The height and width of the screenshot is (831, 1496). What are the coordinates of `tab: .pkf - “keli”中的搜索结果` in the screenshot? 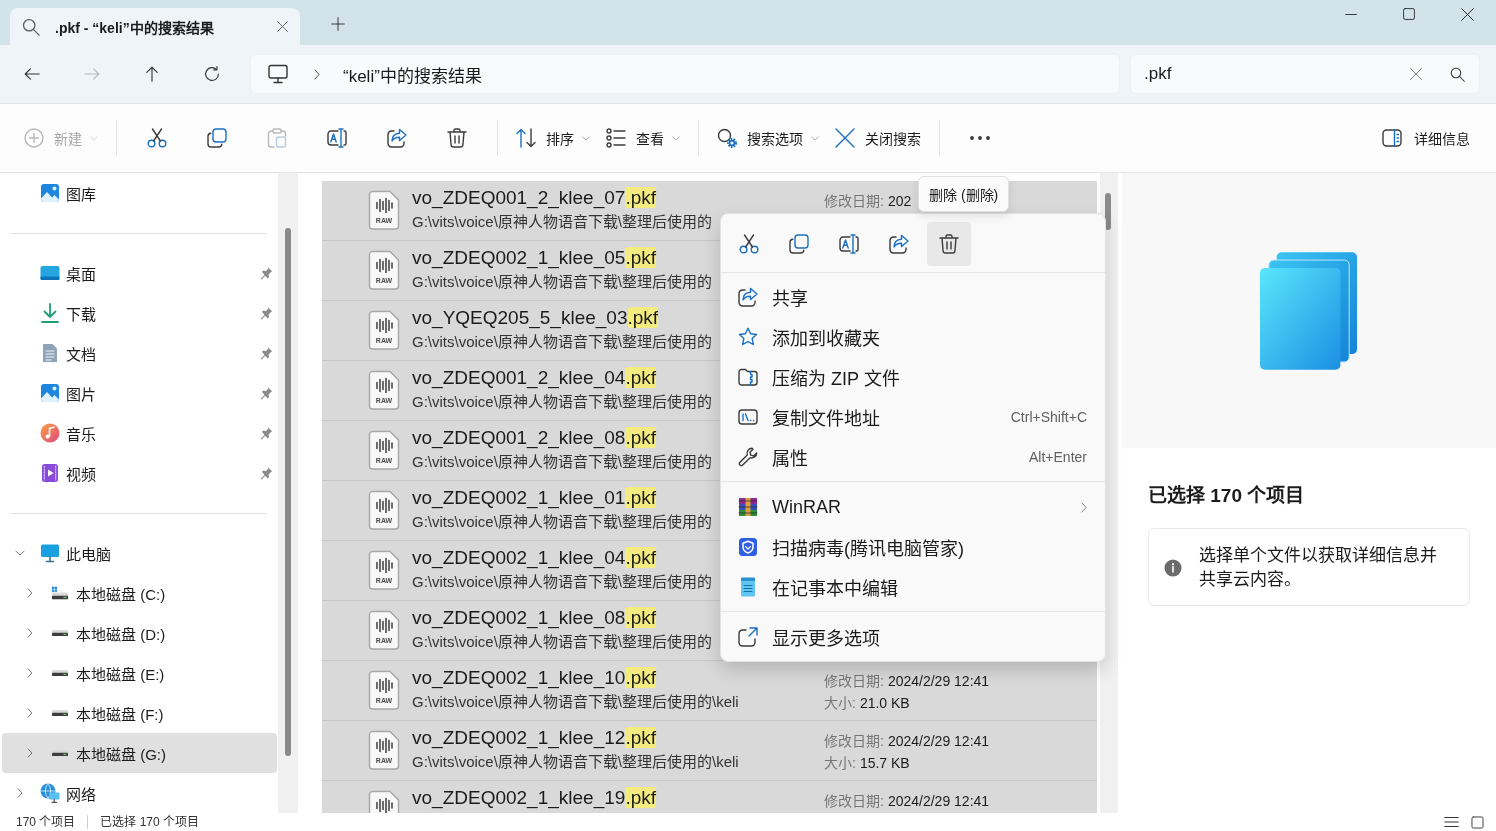 It's located at (155, 26).